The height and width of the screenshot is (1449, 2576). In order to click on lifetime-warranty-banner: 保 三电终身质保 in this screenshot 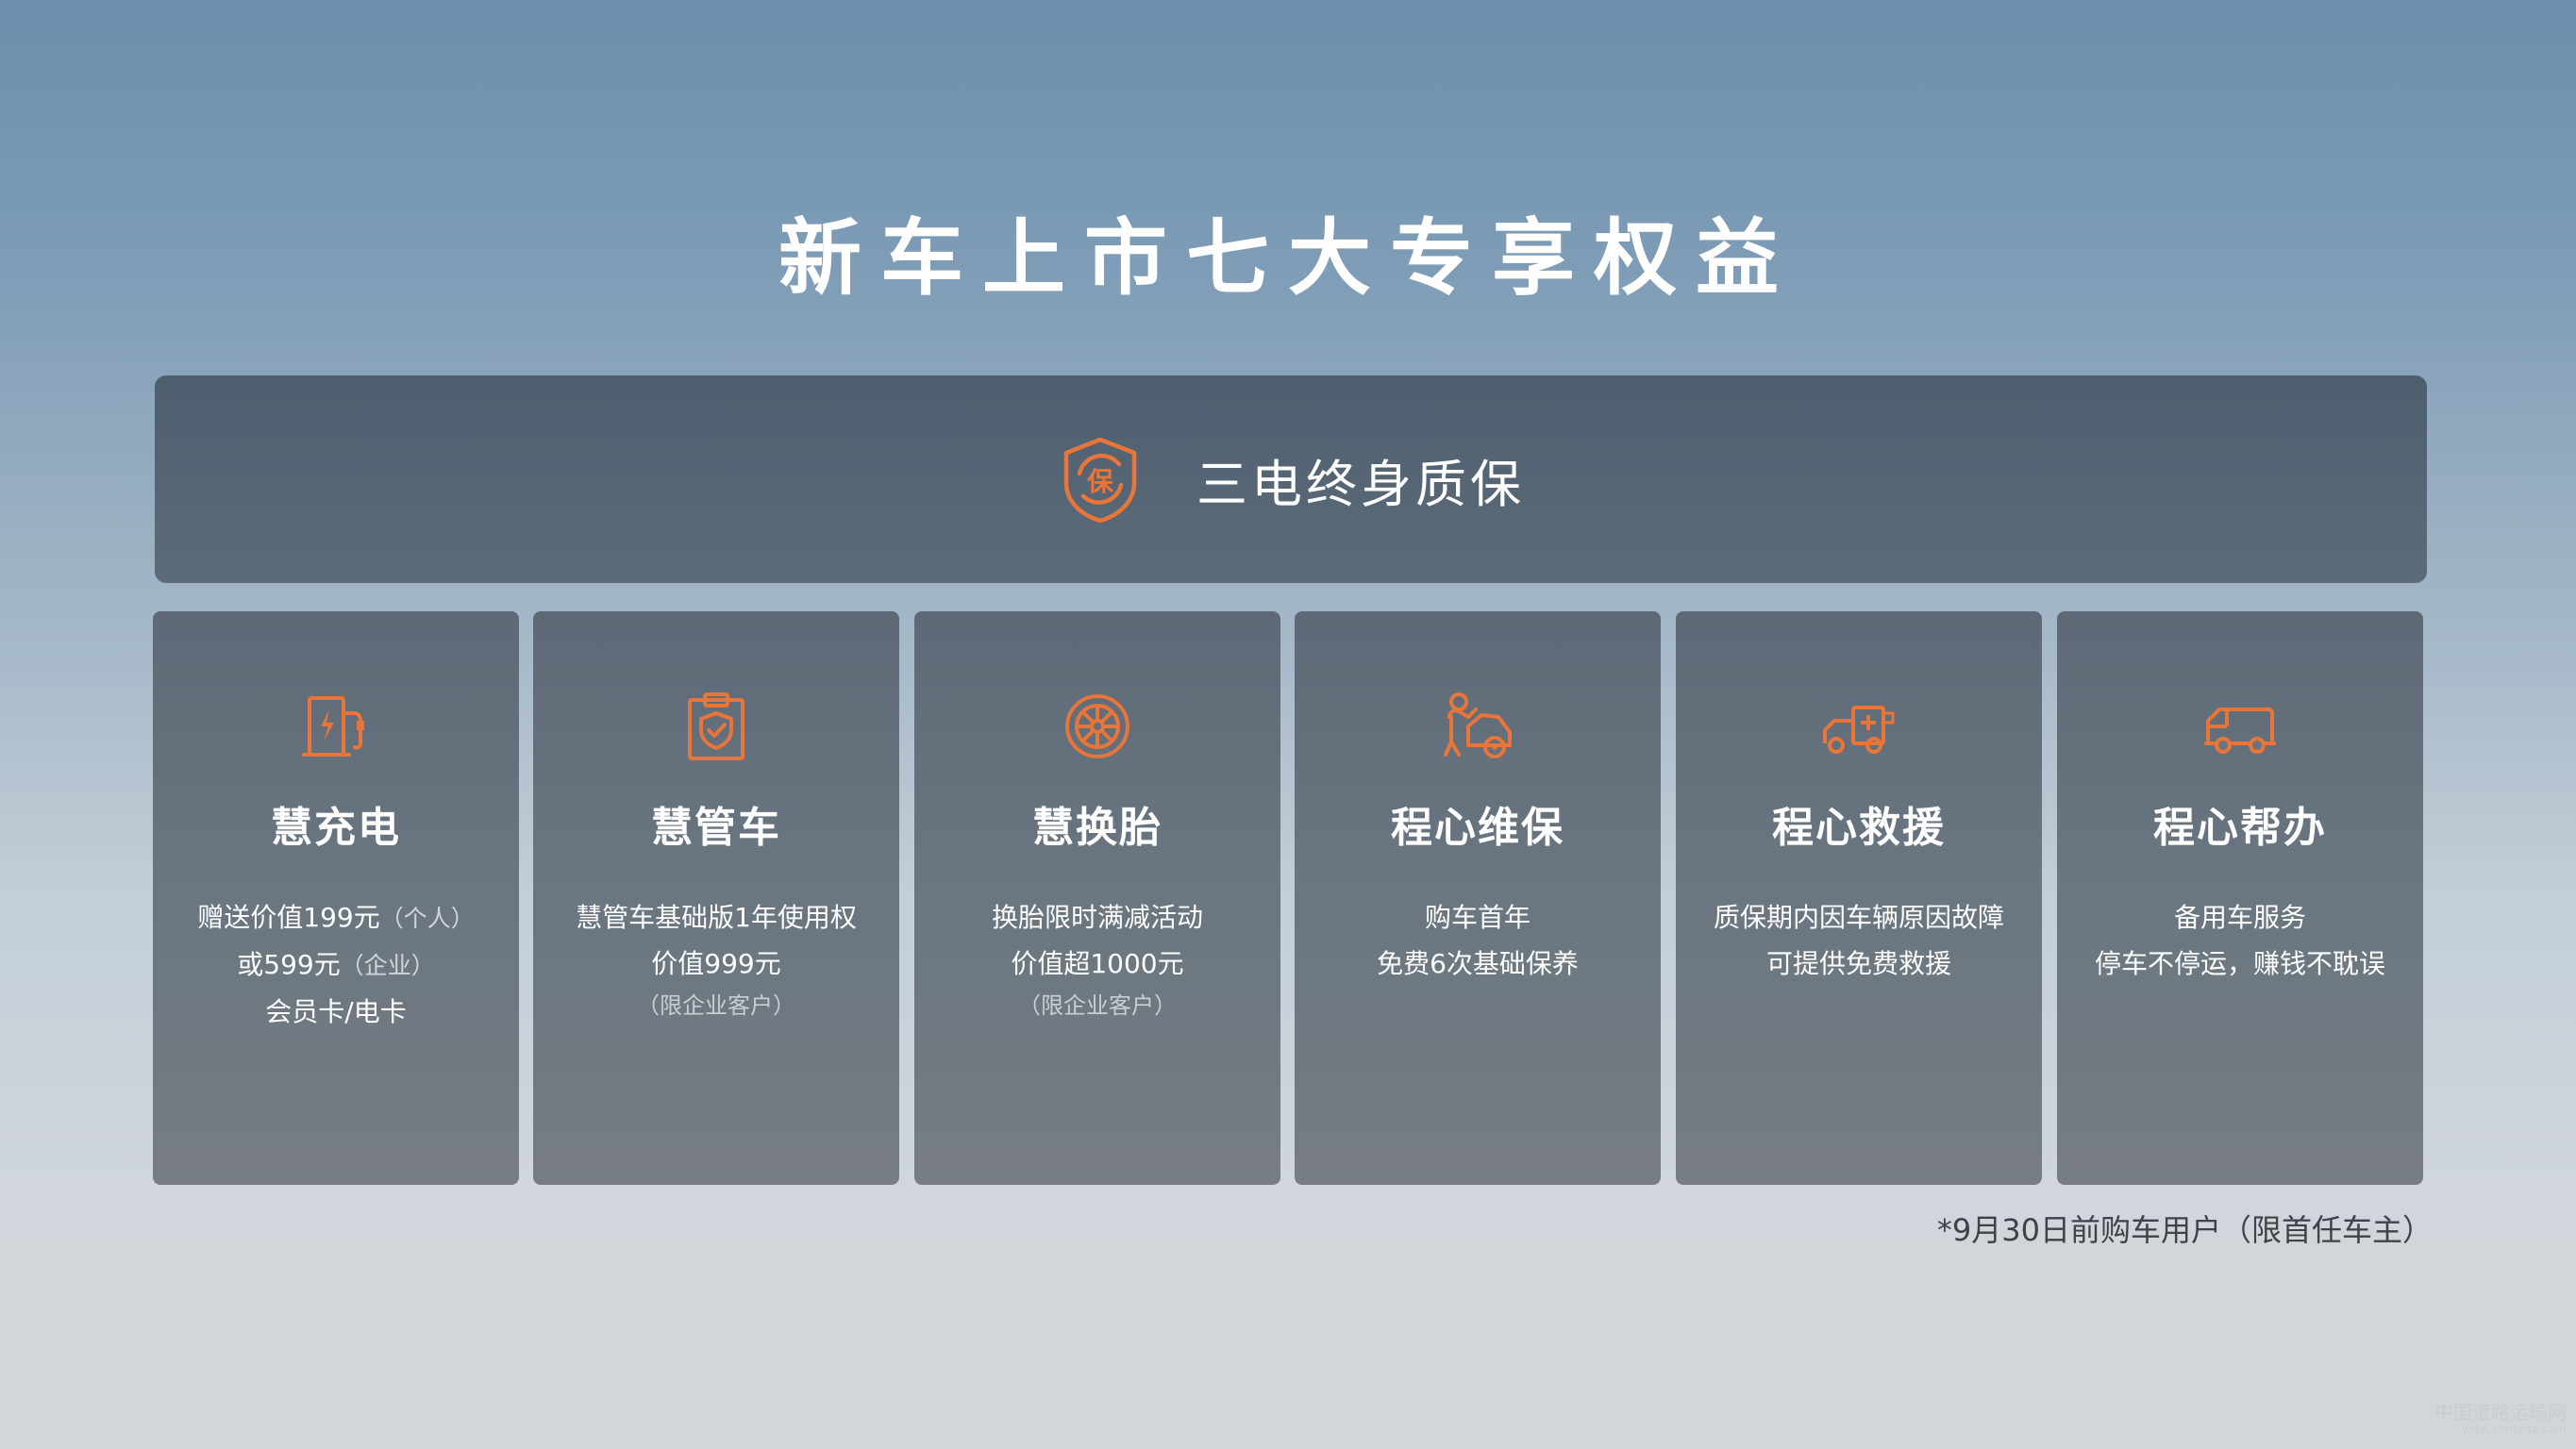, I will do `click(1291, 479)`.